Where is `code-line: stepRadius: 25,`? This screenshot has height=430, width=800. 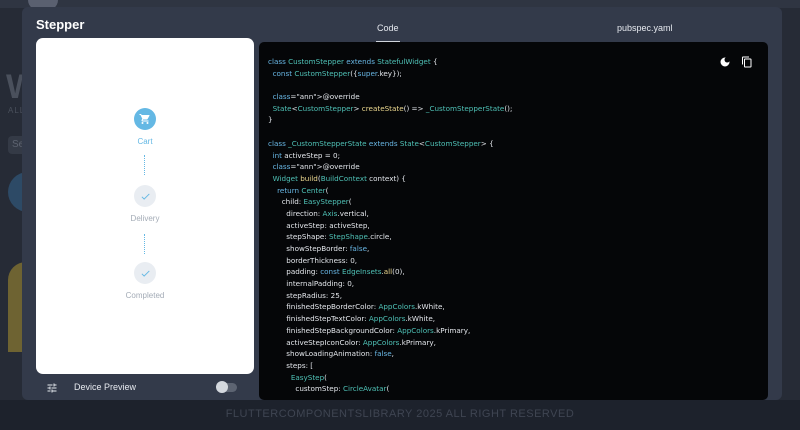
code-line: stepRadius: 25, is located at coordinates (305, 295).